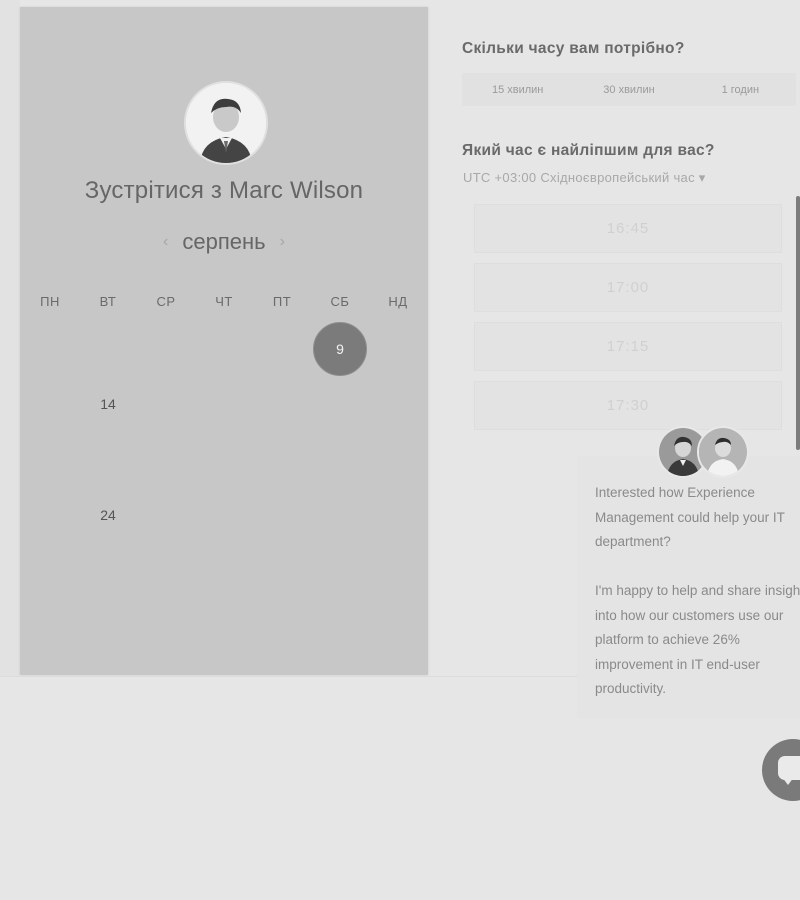  I want to click on month-label: серпень, so click(224, 241).